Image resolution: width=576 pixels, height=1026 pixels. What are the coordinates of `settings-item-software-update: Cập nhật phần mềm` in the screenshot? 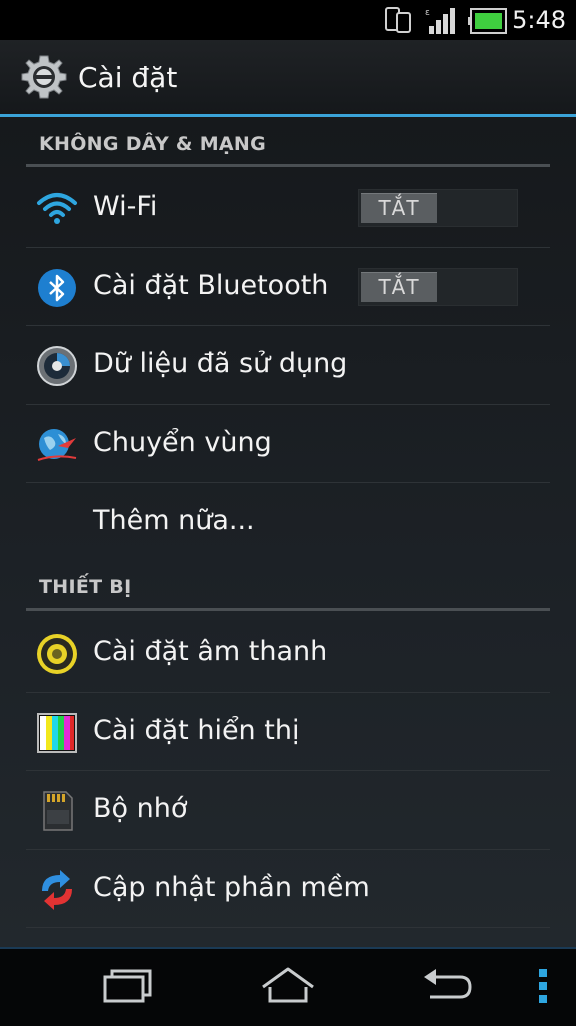 It's located at (288, 889).